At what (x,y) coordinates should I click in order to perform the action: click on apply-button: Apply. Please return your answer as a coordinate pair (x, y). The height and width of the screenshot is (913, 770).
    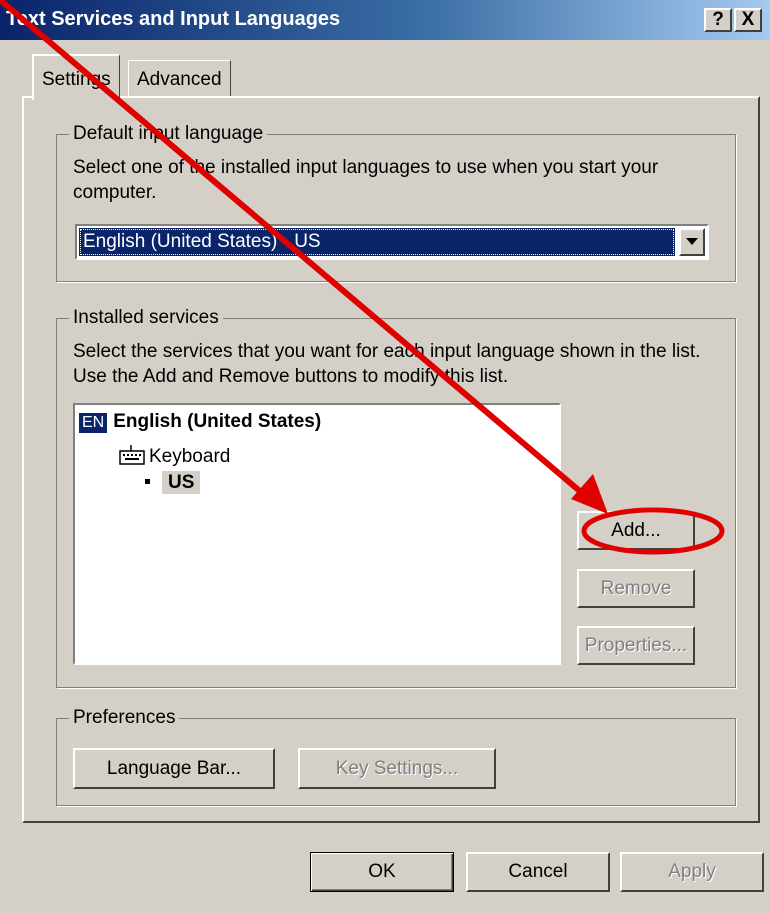
    Looking at the image, I should click on (692, 872).